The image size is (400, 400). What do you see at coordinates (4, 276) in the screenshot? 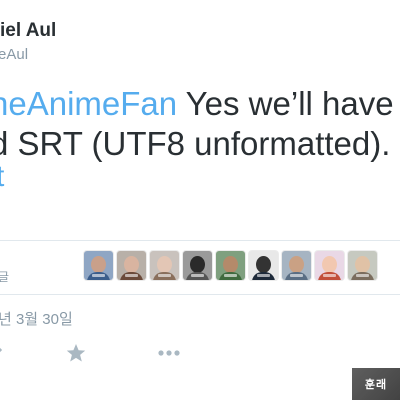
I see `likes-label: 글` at bounding box center [4, 276].